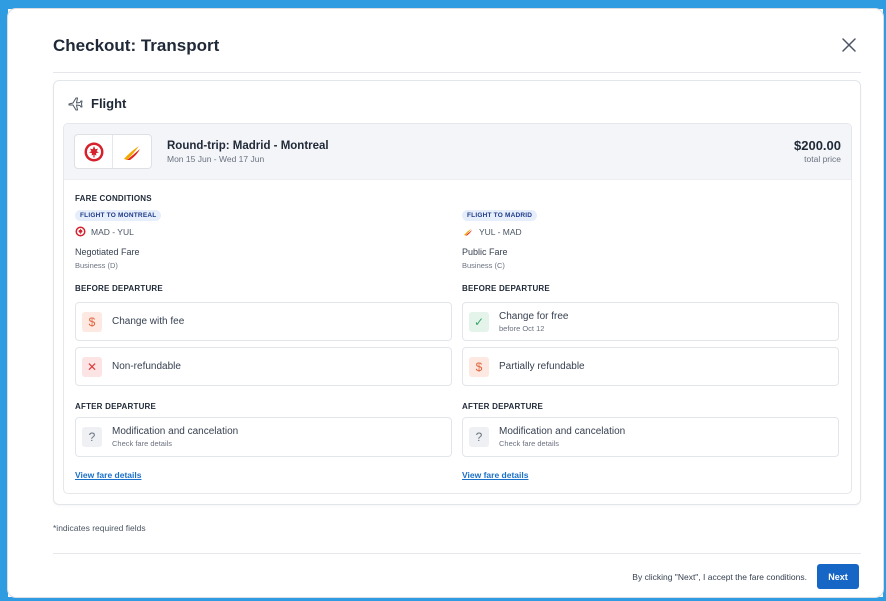 This screenshot has width=886, height=601. Describe the element at coordinates (96, 265) in the screenshot. I see `fare-class: Business (D)` at that location.